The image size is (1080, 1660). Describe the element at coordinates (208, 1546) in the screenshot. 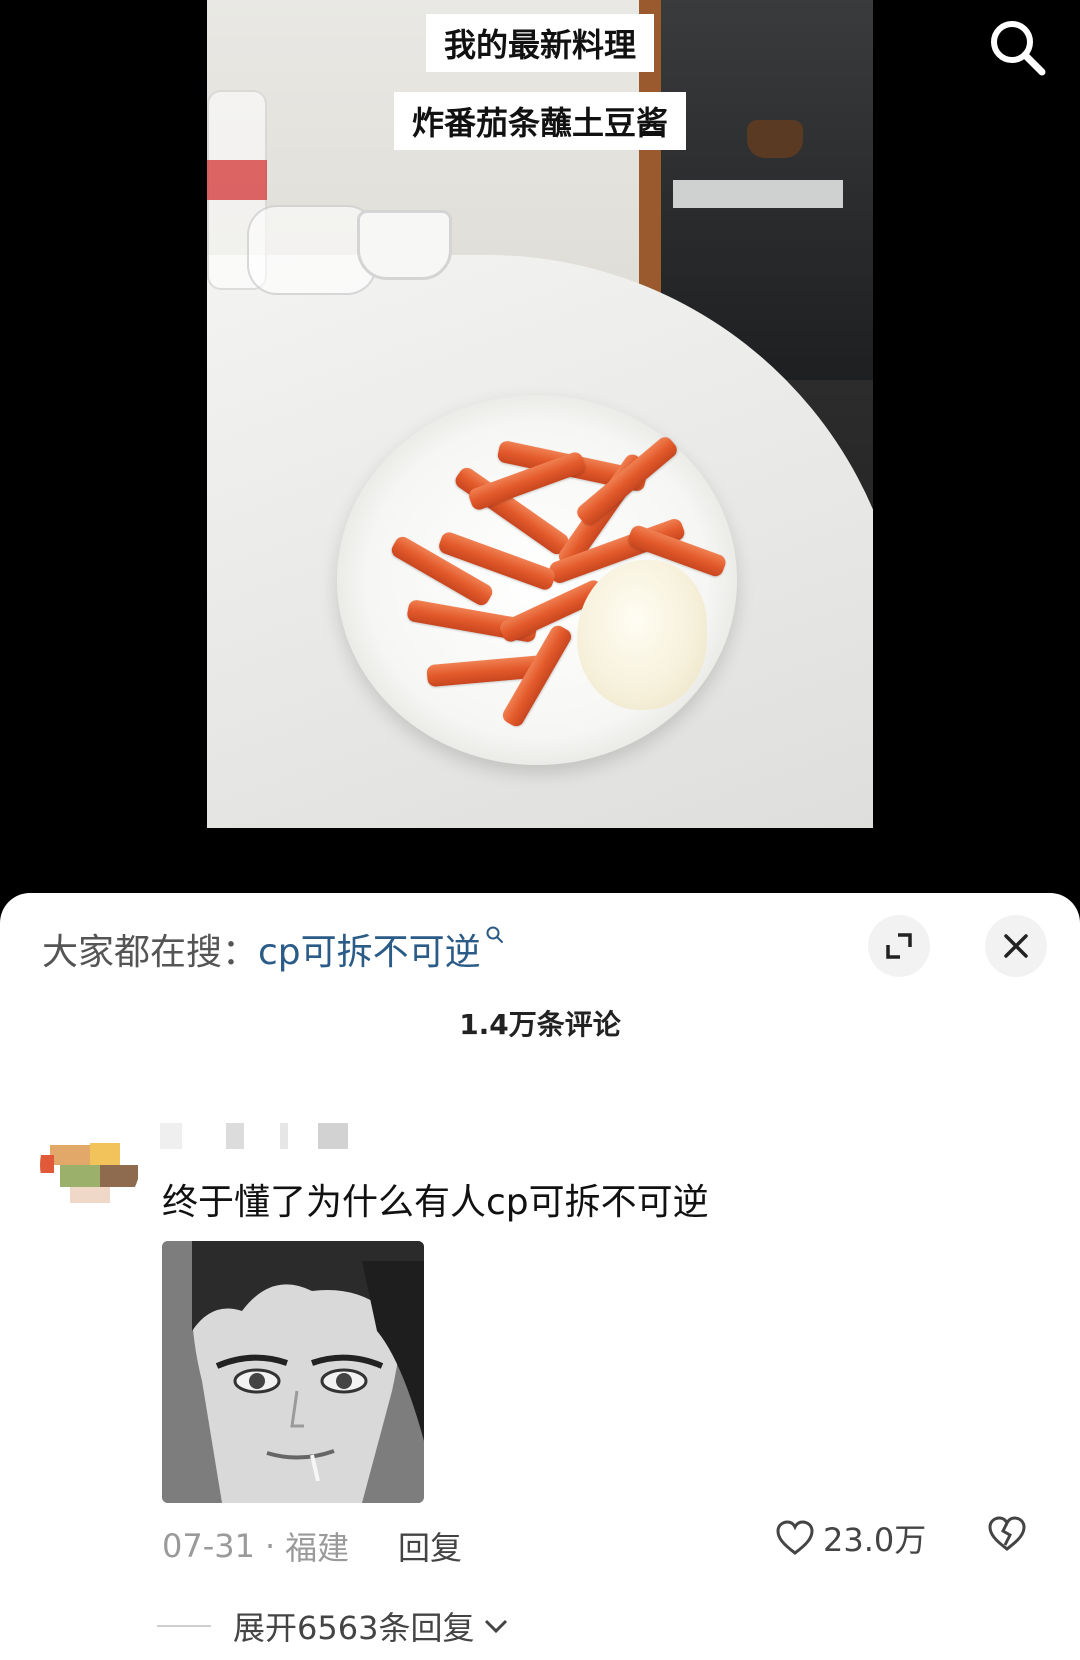

I see `comment-date: 07-31` at that location.